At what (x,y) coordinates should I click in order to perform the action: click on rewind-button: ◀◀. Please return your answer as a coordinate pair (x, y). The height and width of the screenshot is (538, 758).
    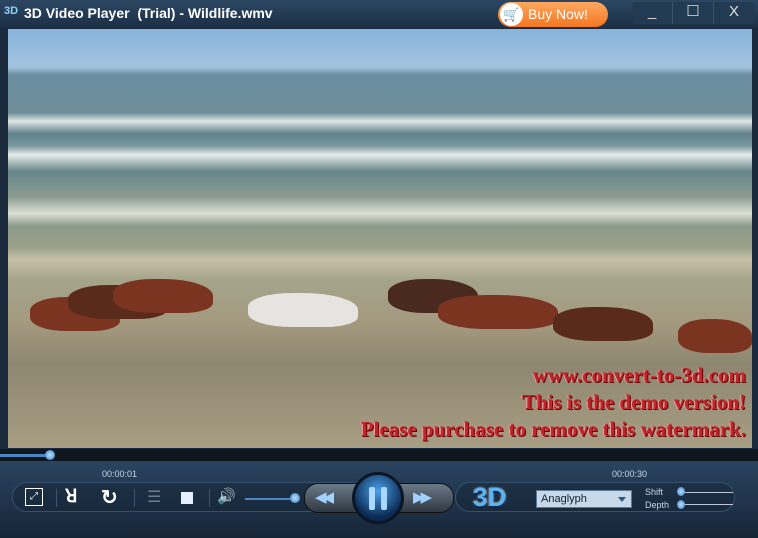
    Looking at the image, I should click on (324, 497).